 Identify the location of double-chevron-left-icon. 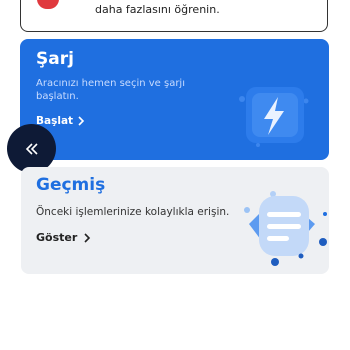
(31, 148).